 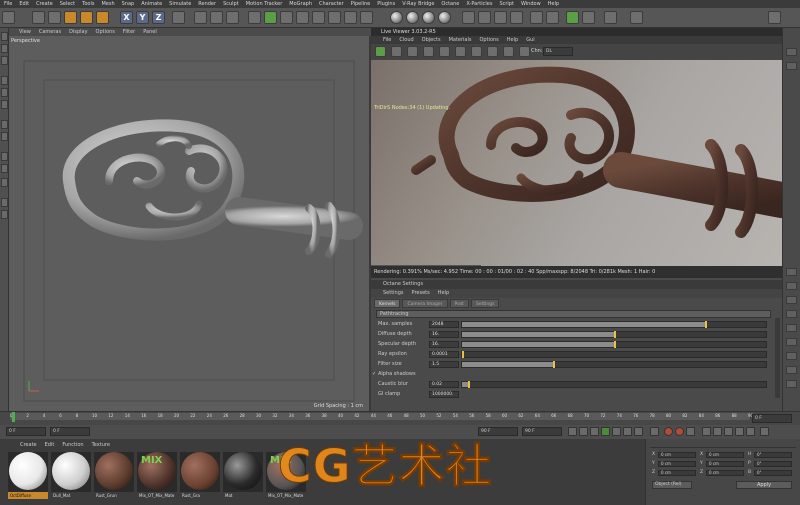 I want to click on live-viewer-menu-objects: Objects, so click(x=431, y=40).